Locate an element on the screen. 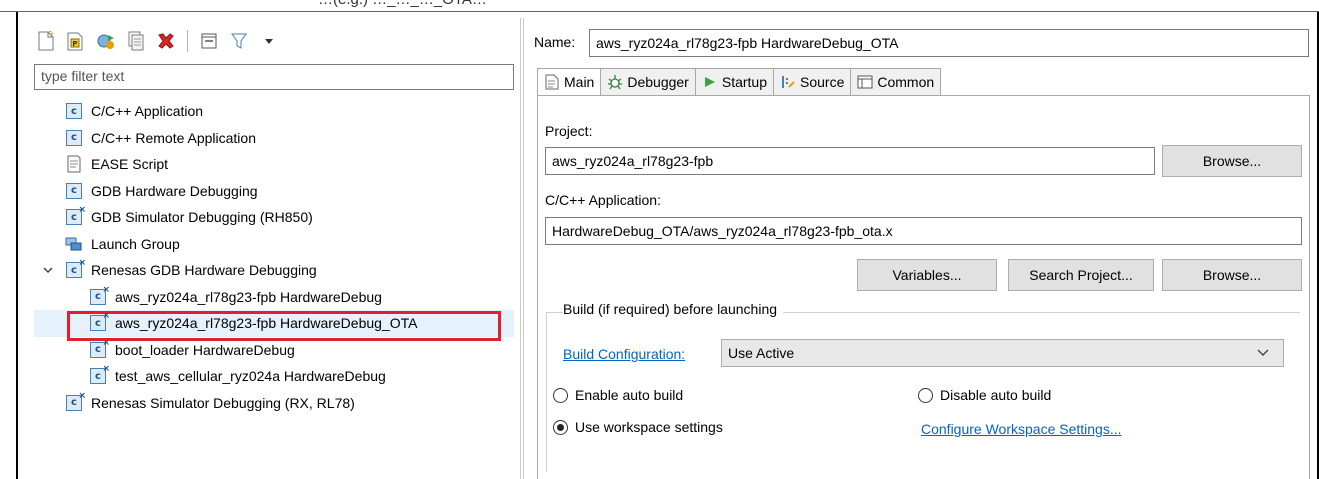 This screenshot has height=479, width=1319. config-tabs: Main Debugger Startup Source Common is located at coordinates (739, 82).